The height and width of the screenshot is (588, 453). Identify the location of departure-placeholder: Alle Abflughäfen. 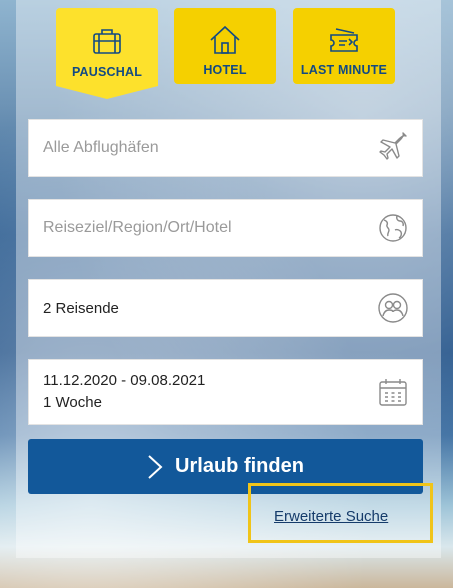
(101, 147).